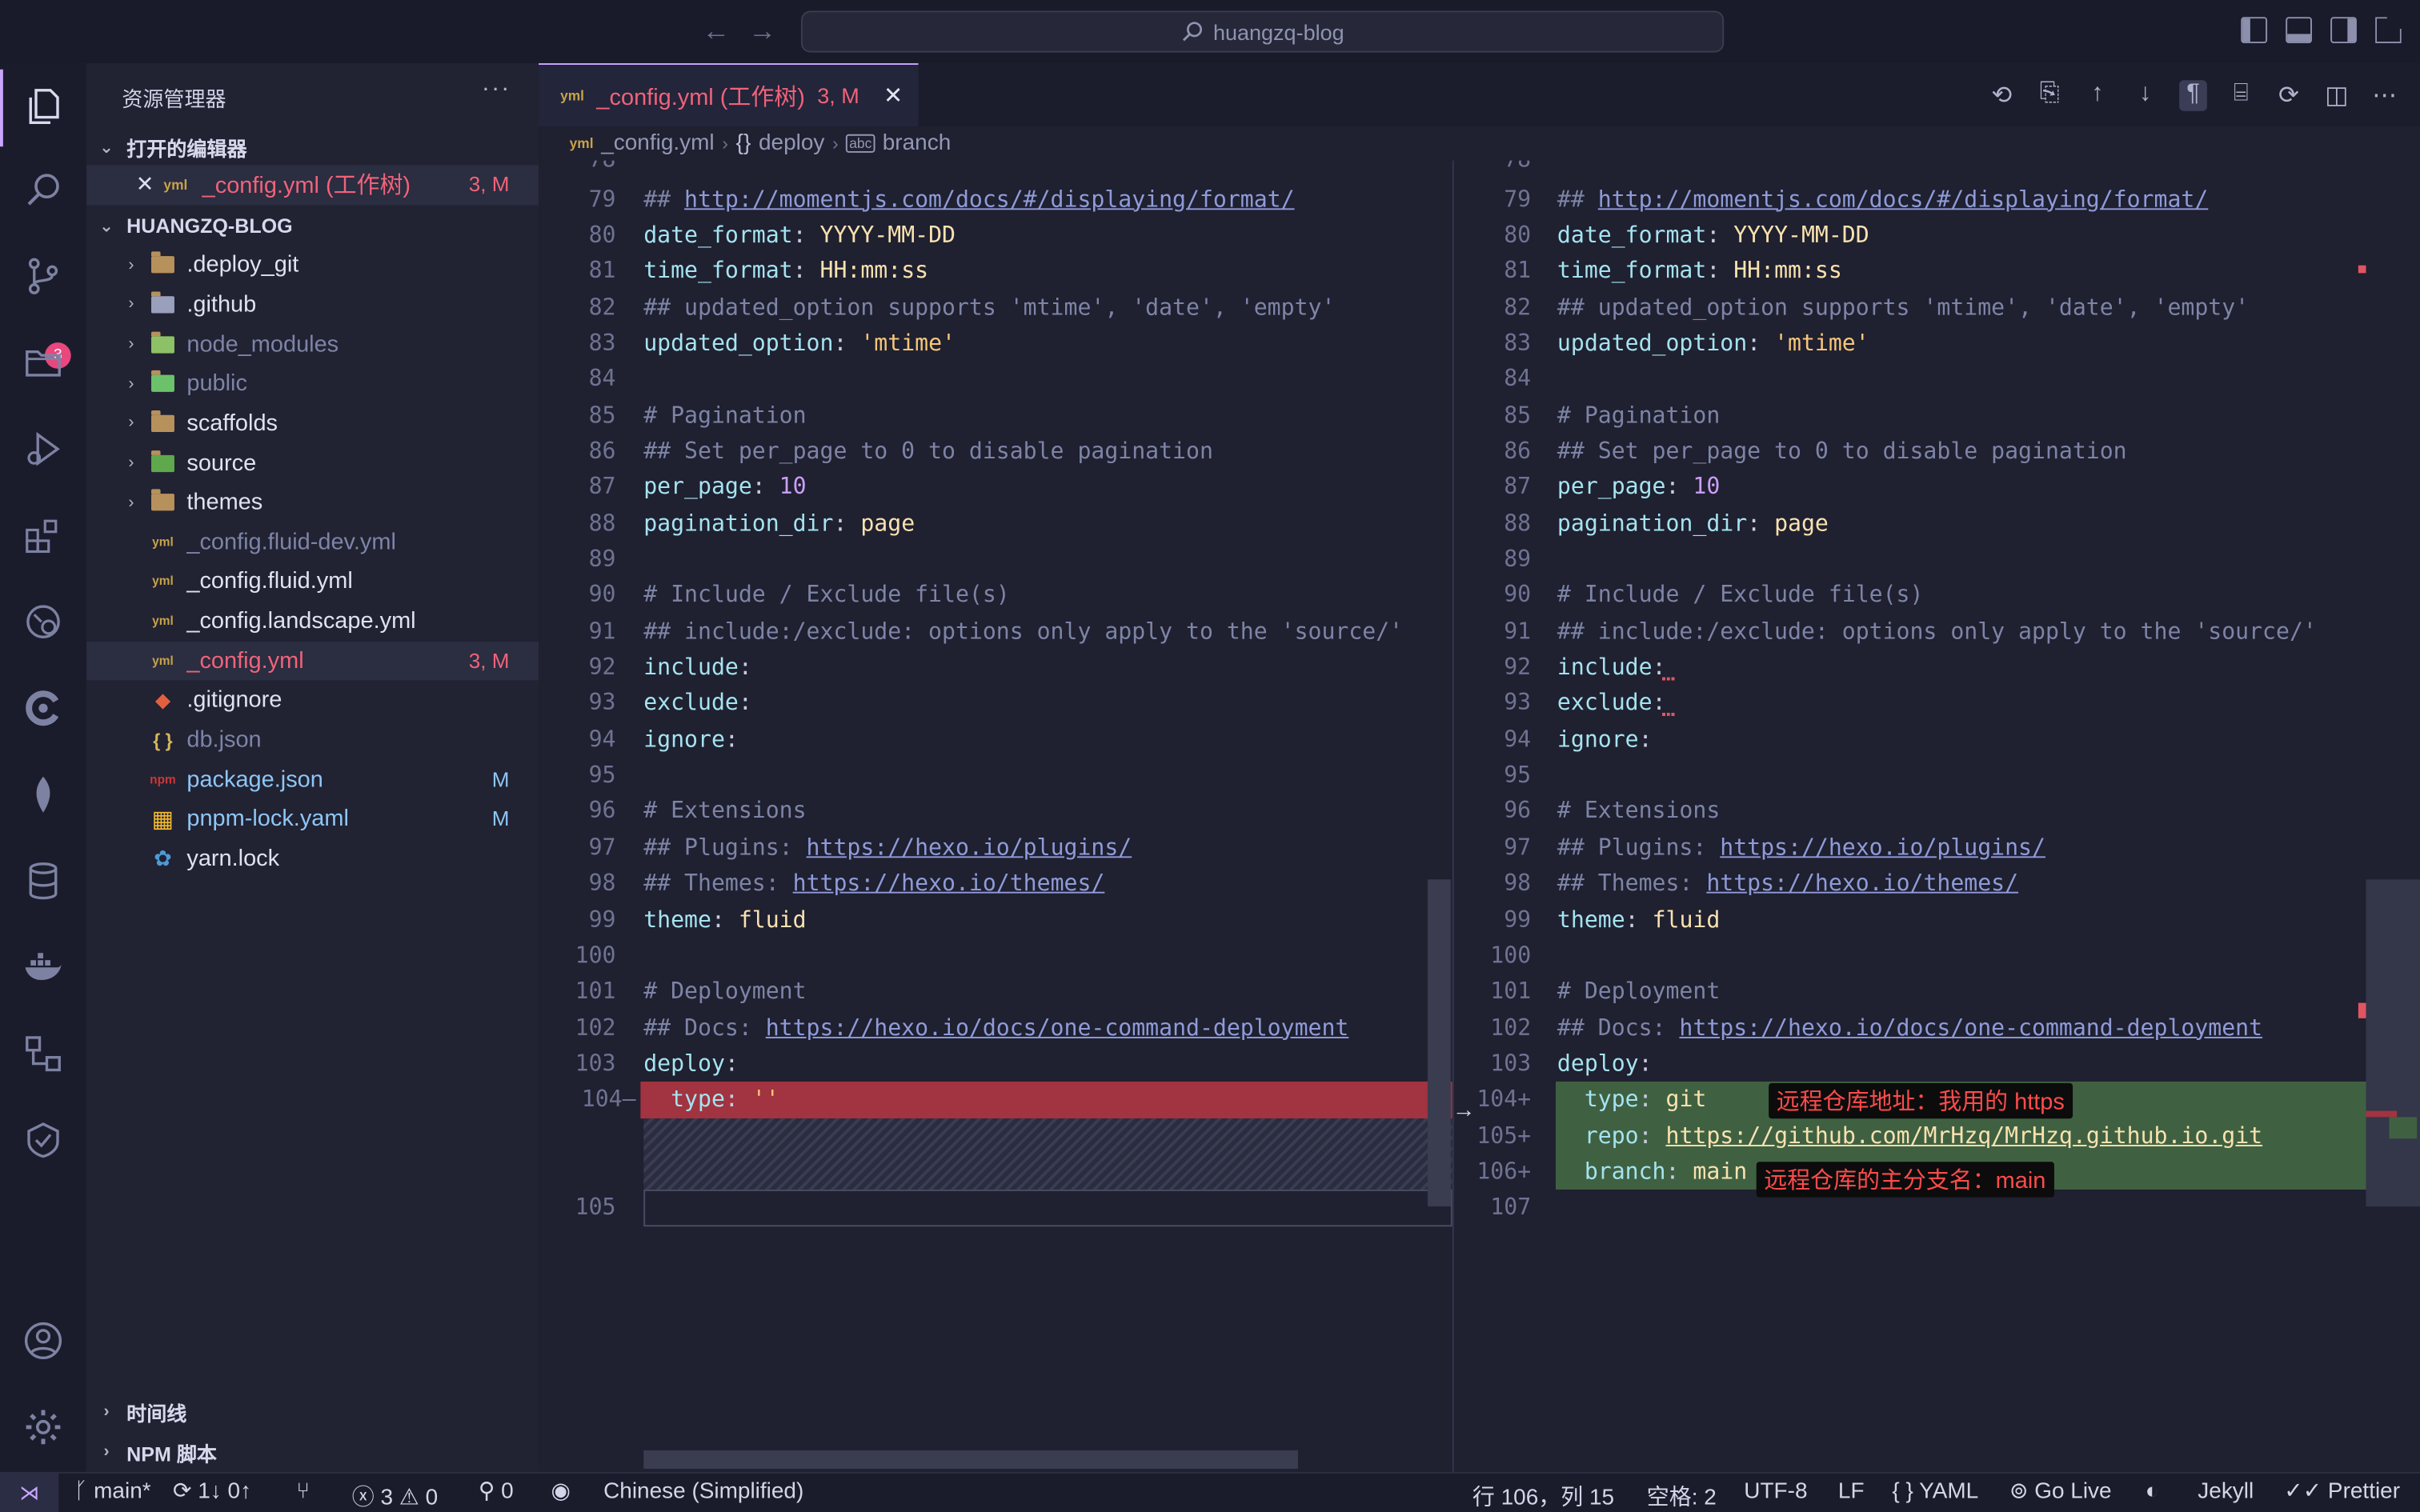  What do you see at coordinates (43, 1140) in the screenshot?
I see `testing-icon` at bounding box center [43, 1140].